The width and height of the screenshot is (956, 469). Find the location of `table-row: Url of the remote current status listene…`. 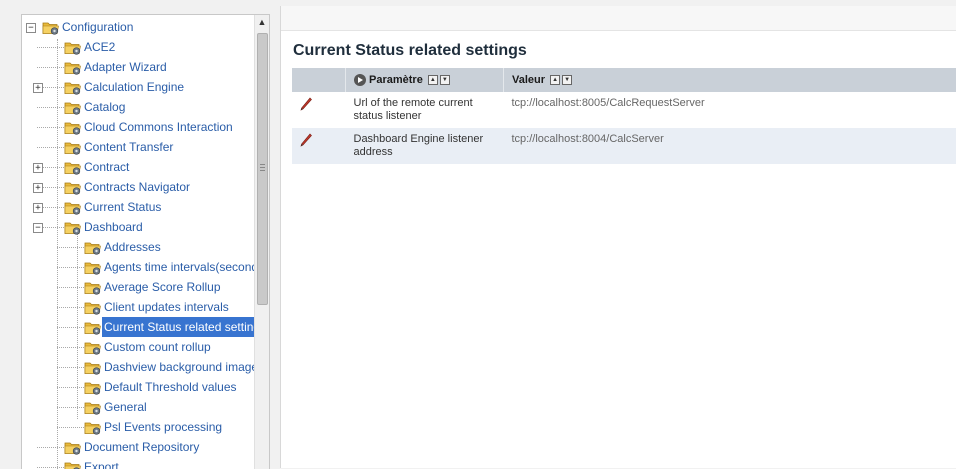

table-row: Url of the remote current status listene… is located at coordinates (624, 110).